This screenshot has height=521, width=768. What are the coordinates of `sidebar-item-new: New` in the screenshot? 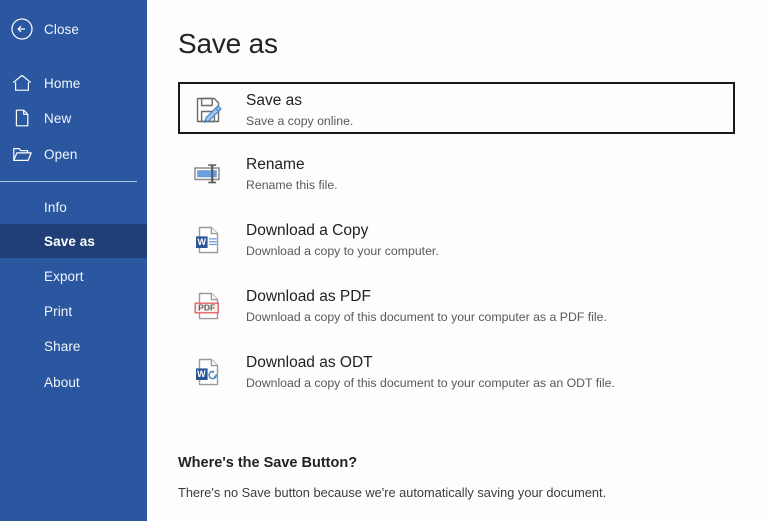 It's located at (73, 118).